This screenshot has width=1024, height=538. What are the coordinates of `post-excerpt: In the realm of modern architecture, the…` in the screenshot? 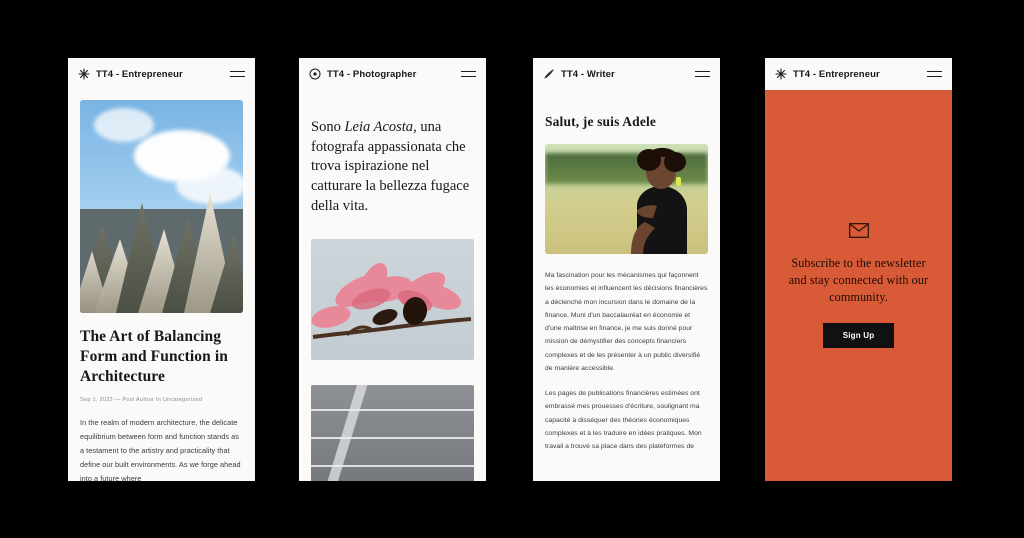 It's located at (160, 449).